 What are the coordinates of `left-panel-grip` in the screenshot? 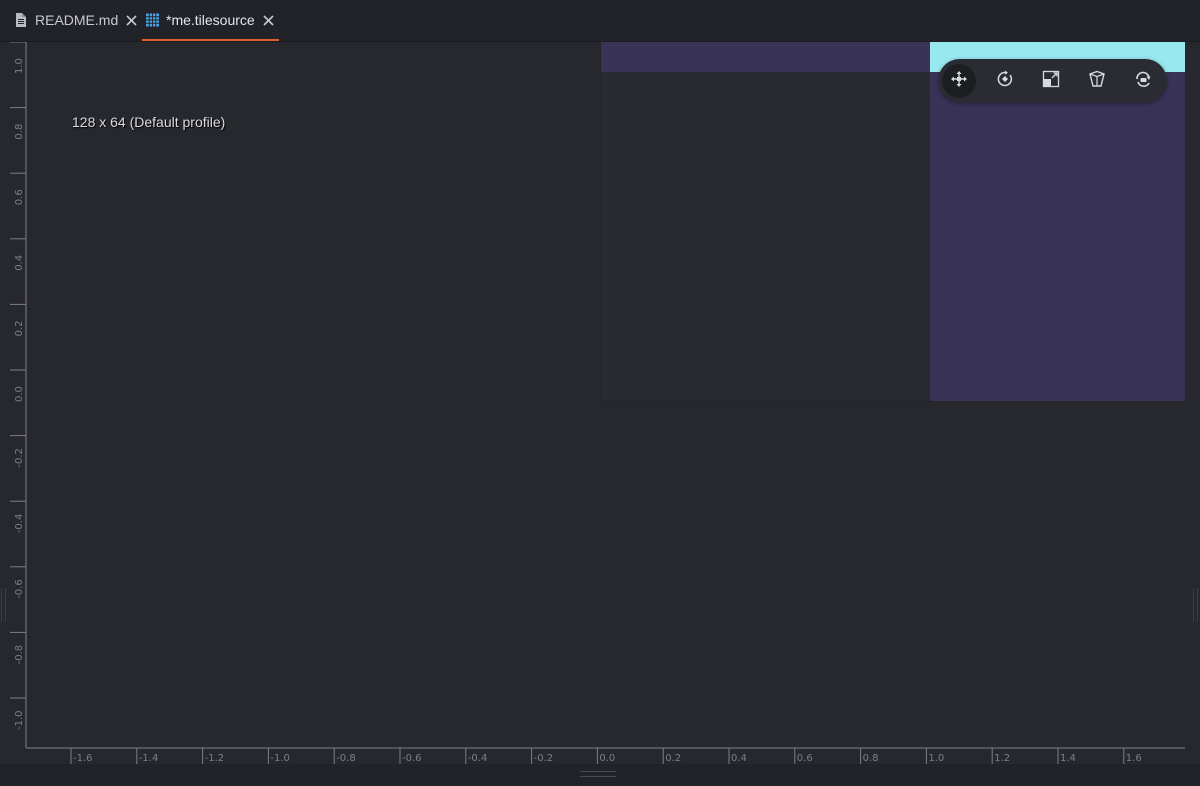 It's located at (3, 605).